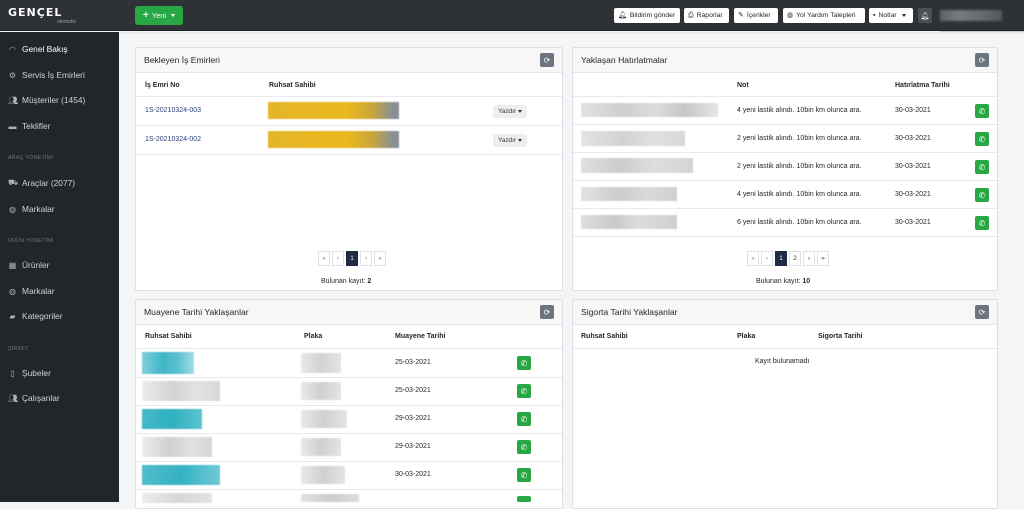 The height and width of the screenshot is (509, 1024). Describe the element at coordinates (177, 447) in the screenshot. I see `owner-name-redacted` at that location.